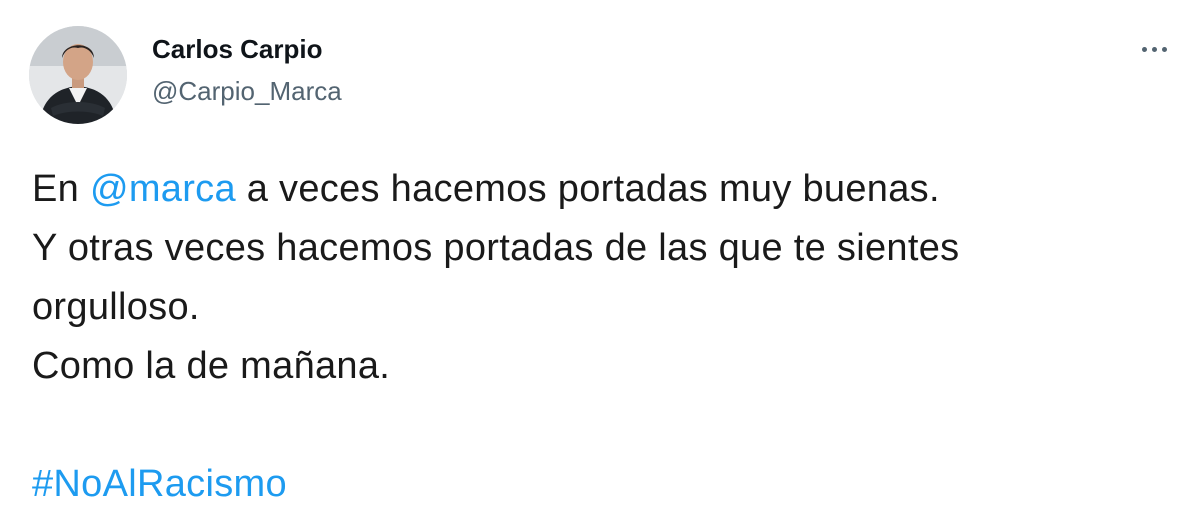 This screenshot has height=517, width=1200. Describe the element at coordinates (247, 70) in the screenshot. I see `author-info: Carlos Carpio @Carpio_Marca` at that location.